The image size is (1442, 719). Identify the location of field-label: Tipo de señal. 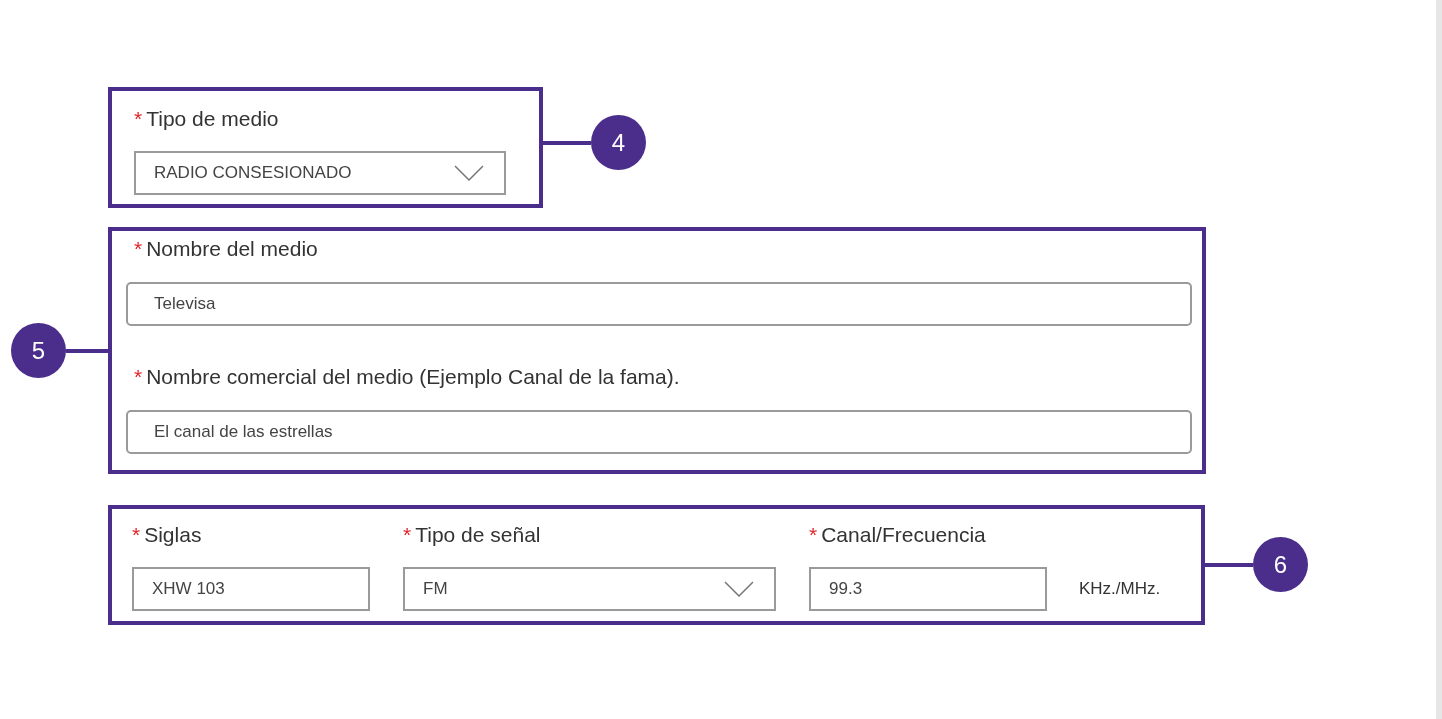
(478, 534).